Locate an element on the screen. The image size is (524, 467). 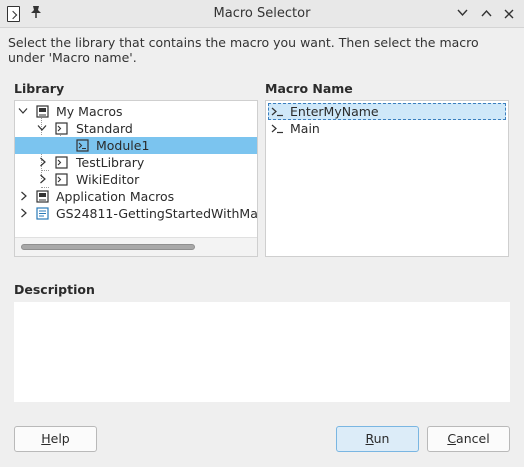
cancel-button: Cancel is located at coordinates (468, 439).